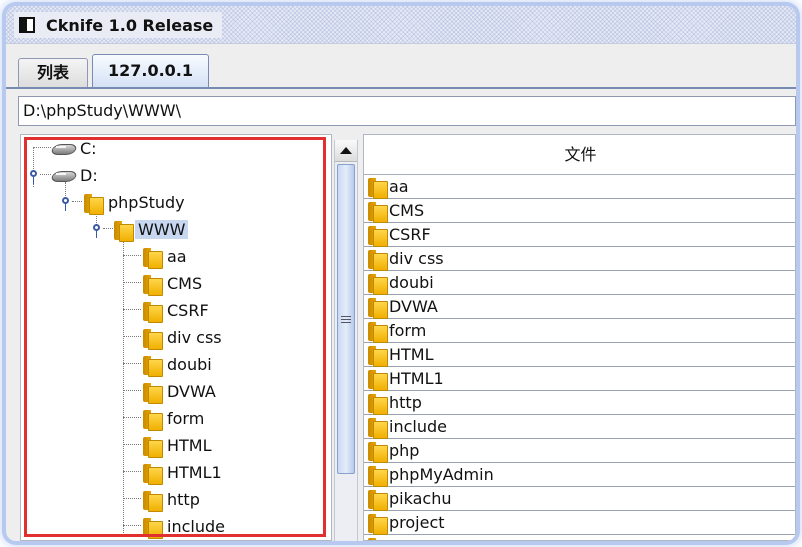  Describe the element at coordinates (579, 331) in the screenshot. I see `file-row: form` at that location.